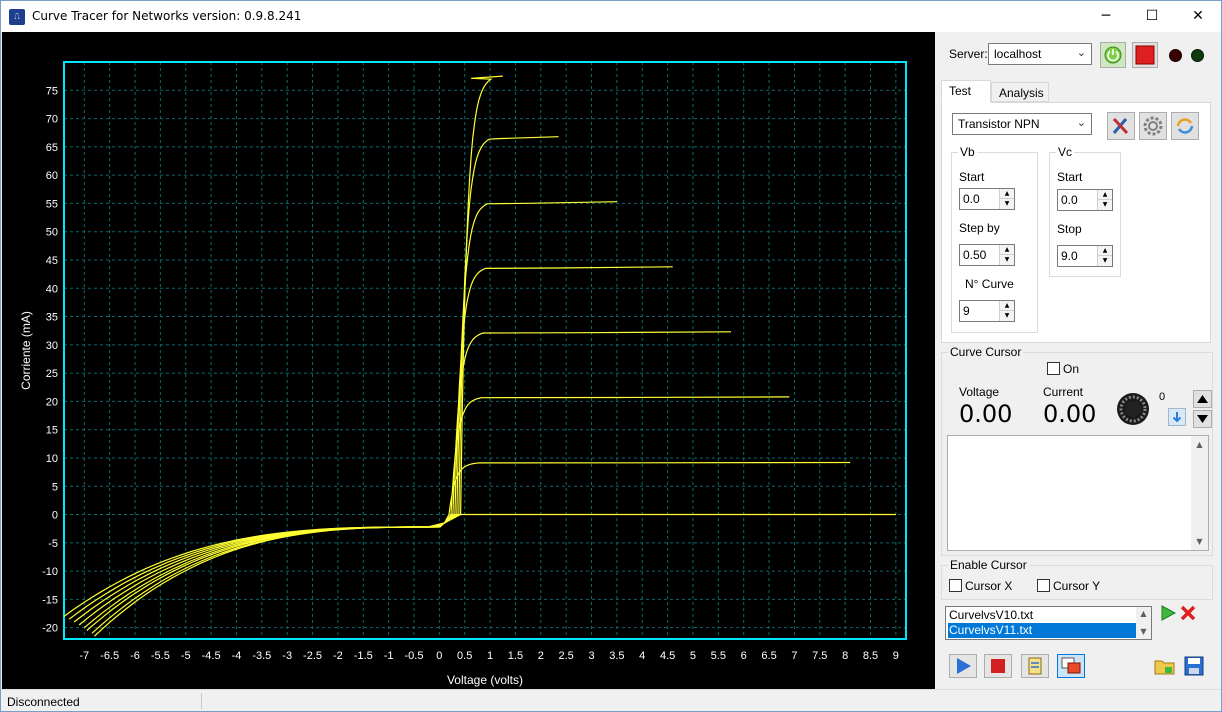 The height and width of the screenshot is (712, 1222). What do you see at coordinates (1197, 55) in the screenshot?
I see `status-led-green` at bounding box center [1197, 55].